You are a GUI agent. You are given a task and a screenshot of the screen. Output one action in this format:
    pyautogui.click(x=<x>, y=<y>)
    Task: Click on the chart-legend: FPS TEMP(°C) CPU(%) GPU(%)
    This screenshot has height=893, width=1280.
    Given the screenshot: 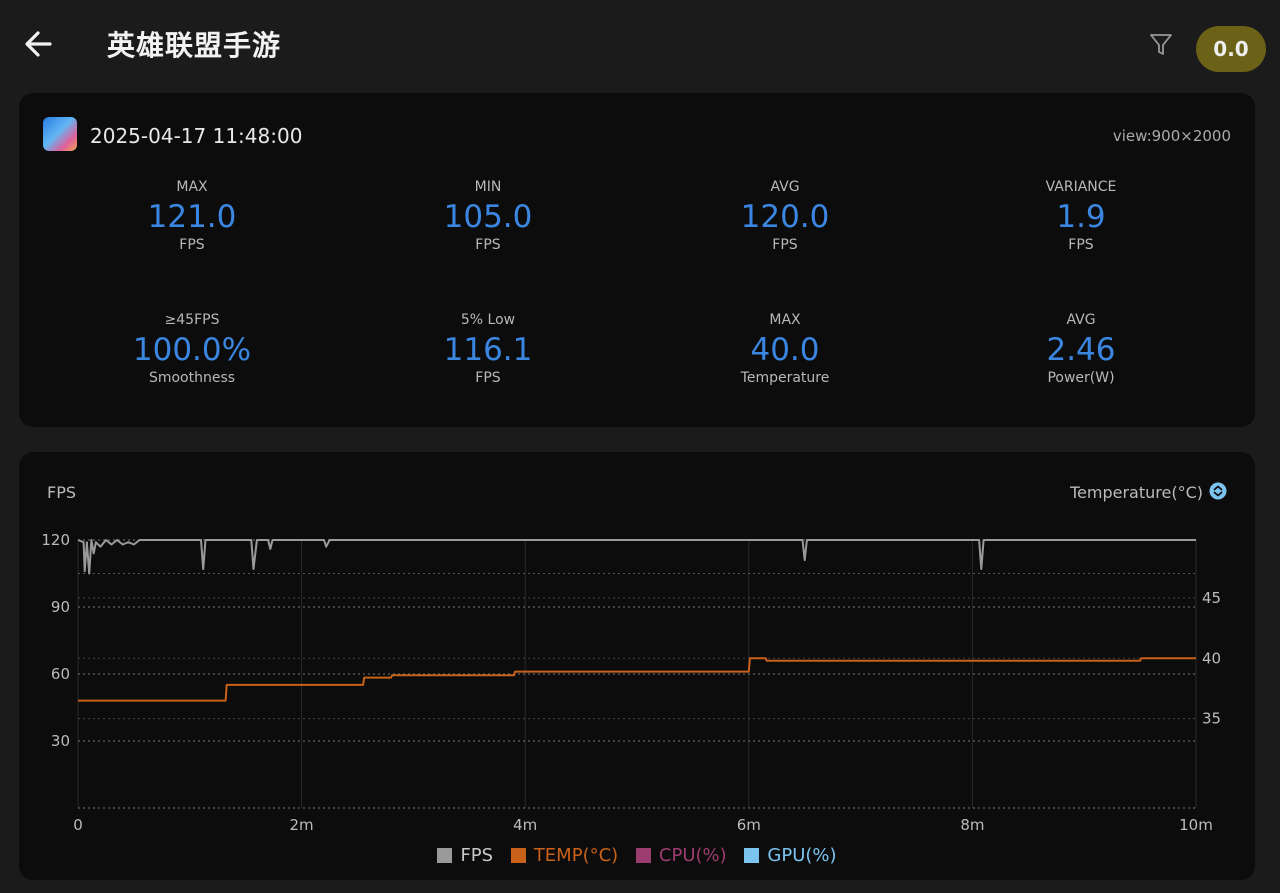 What is the action you would take?
    pyautogui.click(x=637, y=856)
    